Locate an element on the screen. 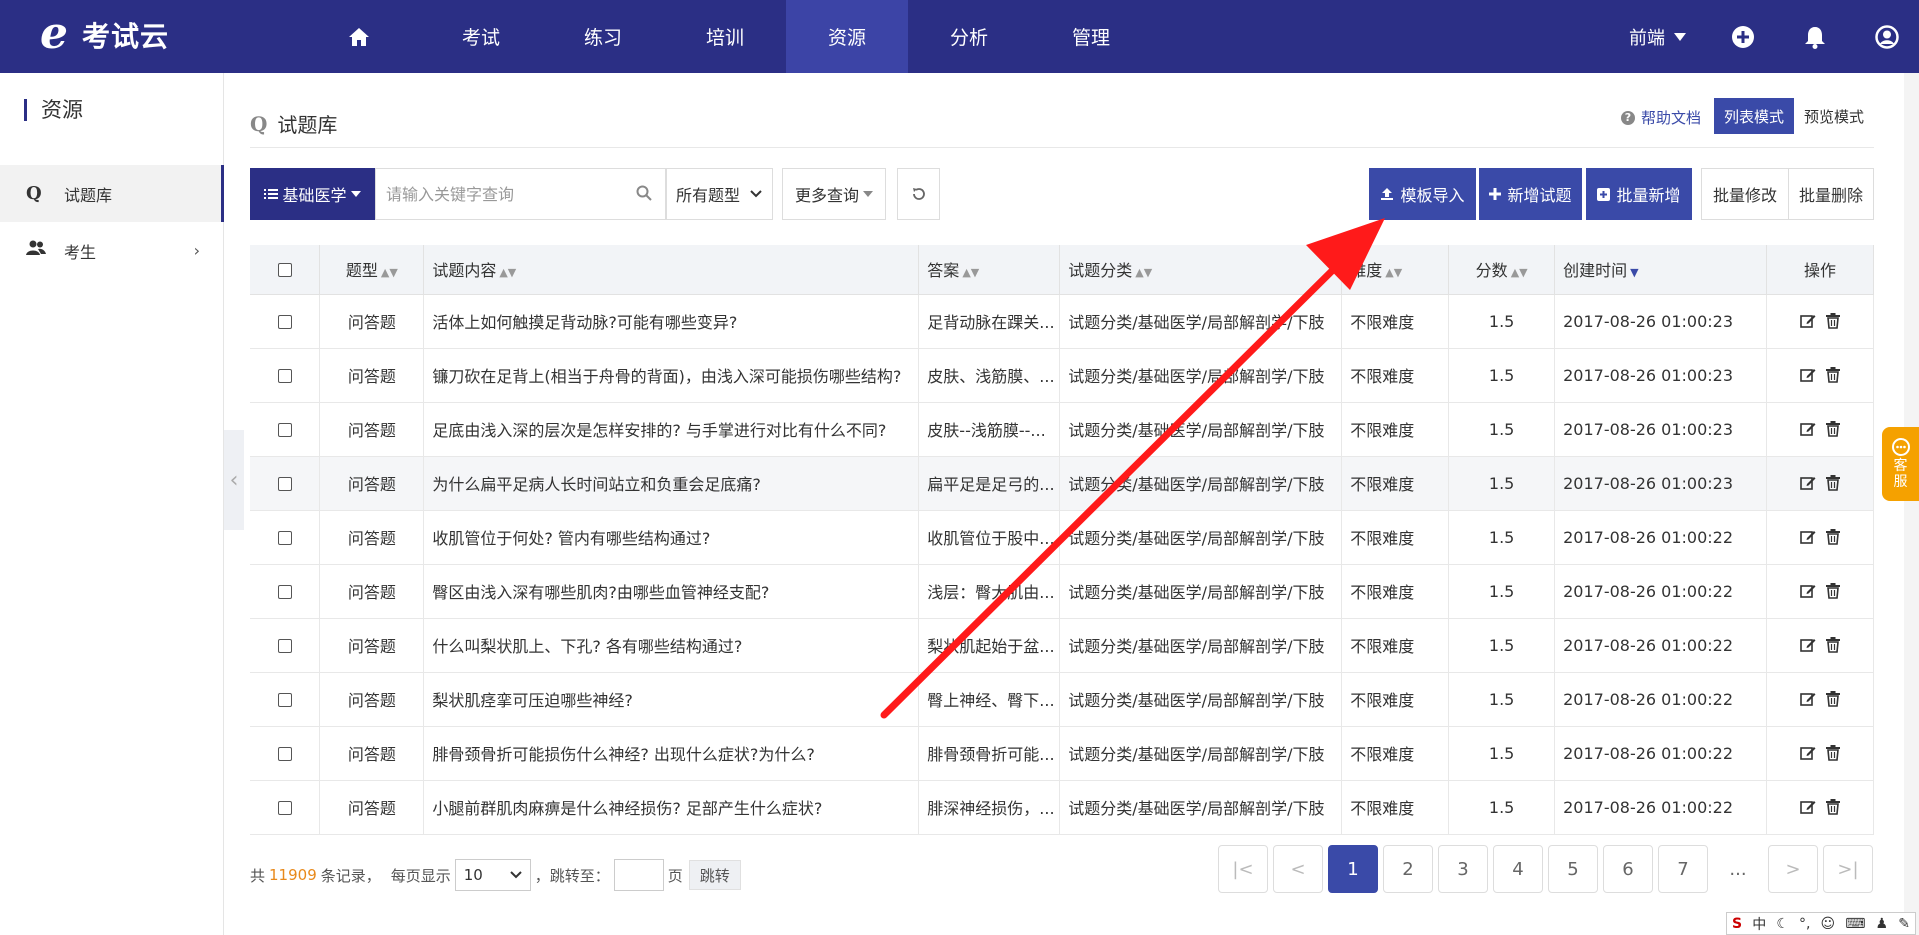 This screenshot has width=1919, height=935. notifications-button is located at coordinates (1815, 37).